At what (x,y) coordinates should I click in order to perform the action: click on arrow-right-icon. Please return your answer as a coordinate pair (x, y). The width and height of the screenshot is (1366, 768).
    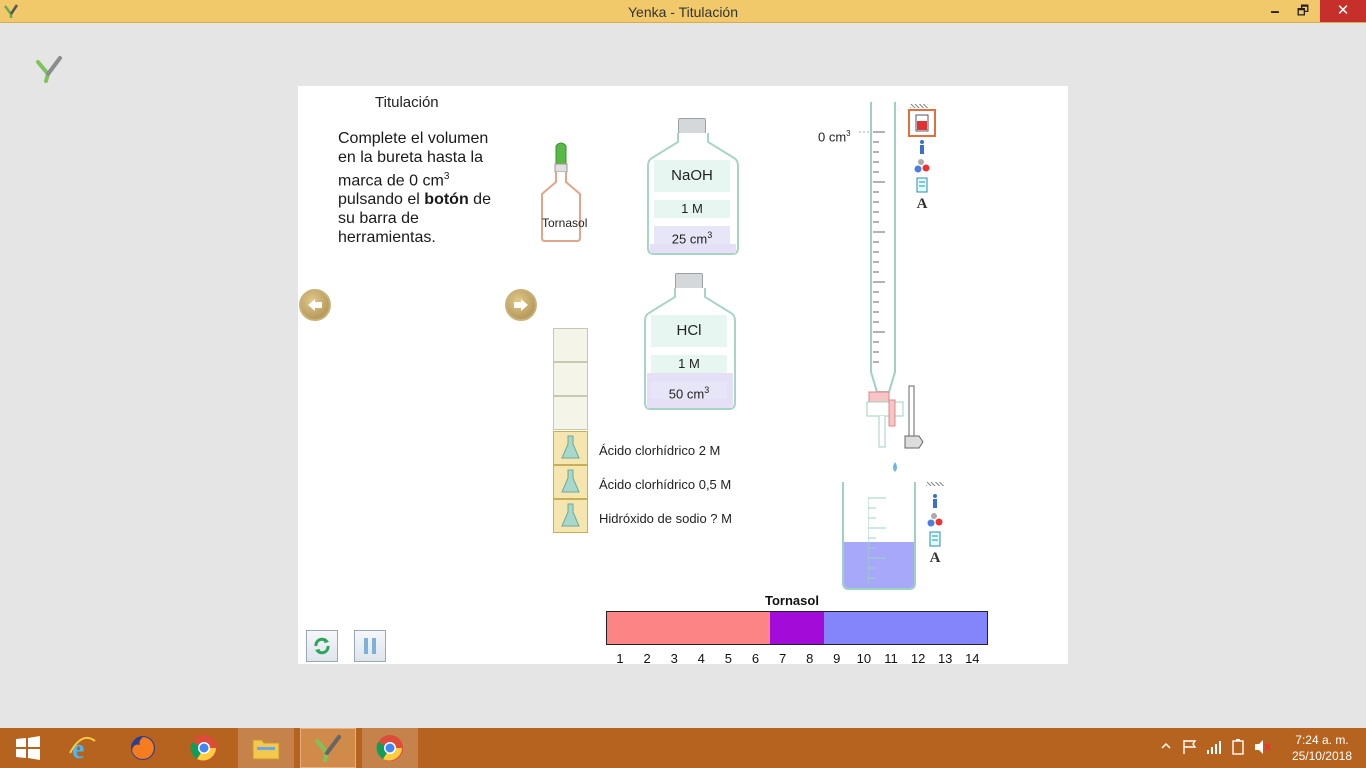
    Looking at the image, I should click on (521, 305).